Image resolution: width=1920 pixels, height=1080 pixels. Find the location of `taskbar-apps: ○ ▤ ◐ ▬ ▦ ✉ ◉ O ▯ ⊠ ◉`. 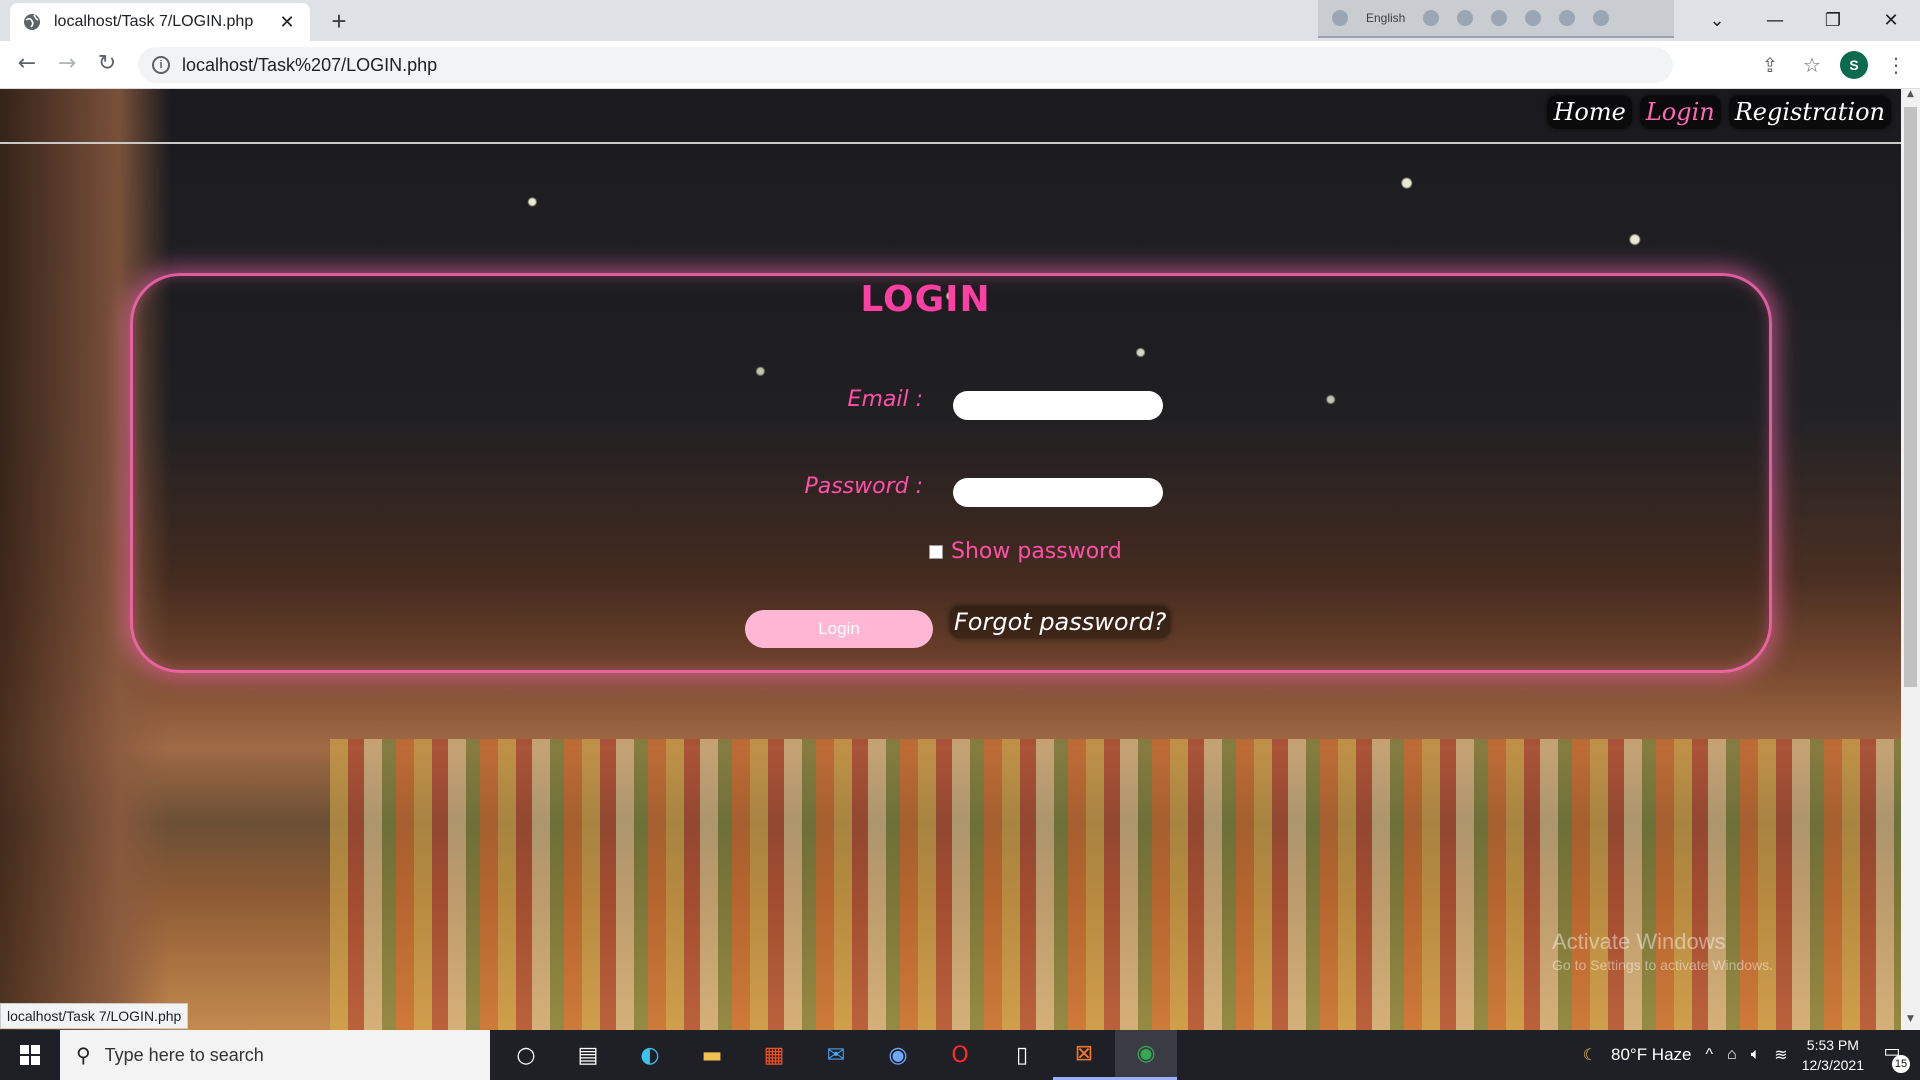

taskbar-apps: ○ ▤ ◐ ▬ ▦ ✉ ◉ O ▯ ⊠ ◉ is located at coordinates (836, 1055).